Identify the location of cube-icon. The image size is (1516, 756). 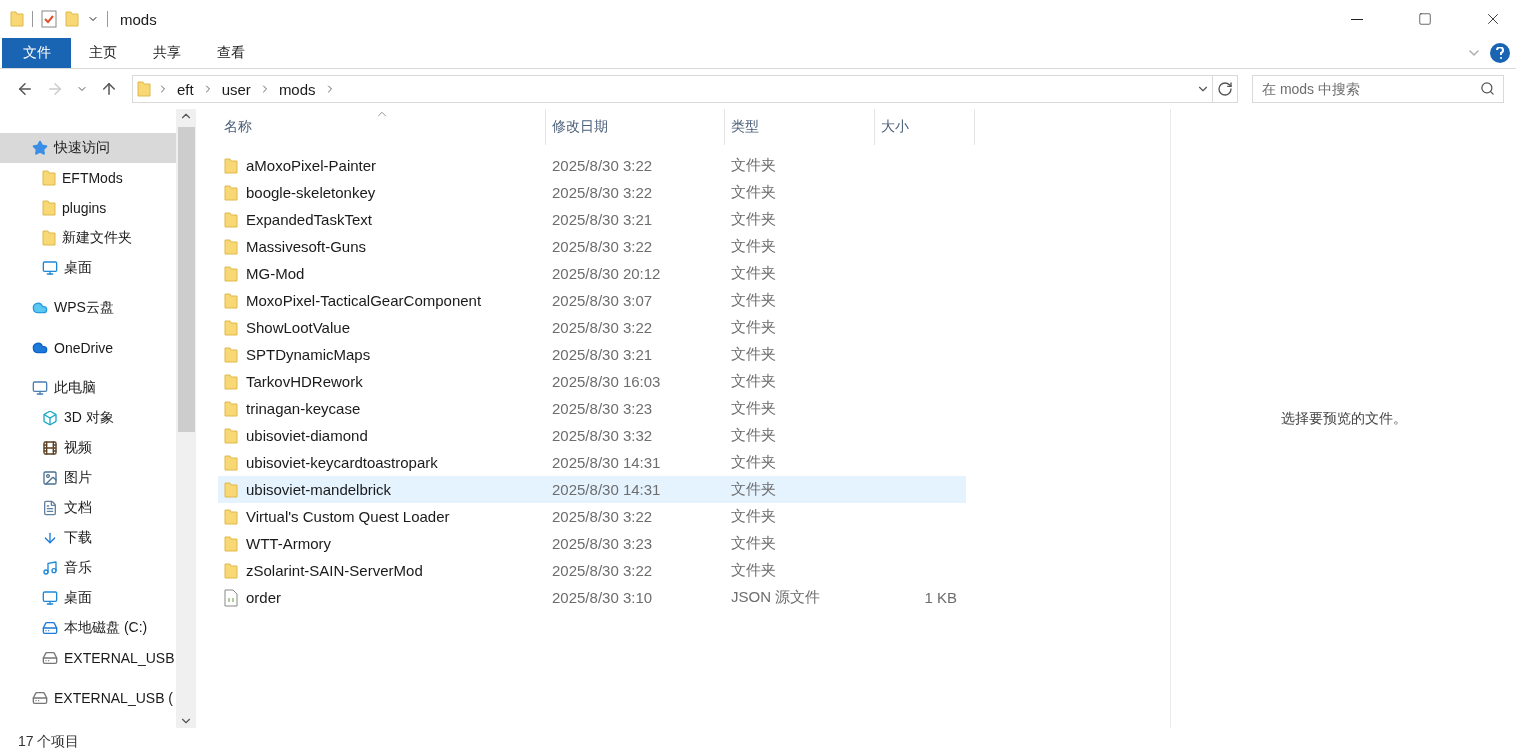
(50, 418).